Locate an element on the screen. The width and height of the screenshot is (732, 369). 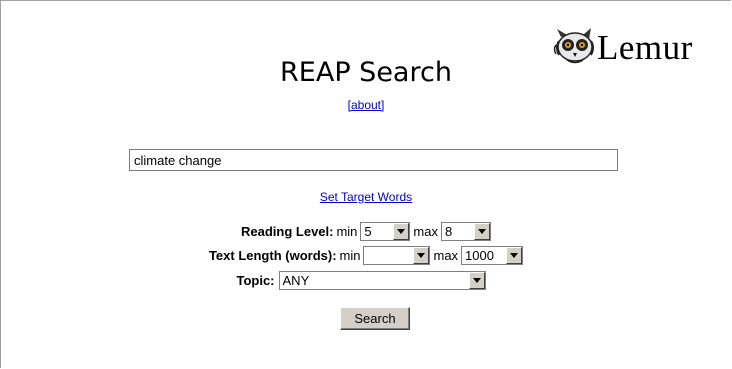
topic-select: ANY is located at coordinates (382, 280).